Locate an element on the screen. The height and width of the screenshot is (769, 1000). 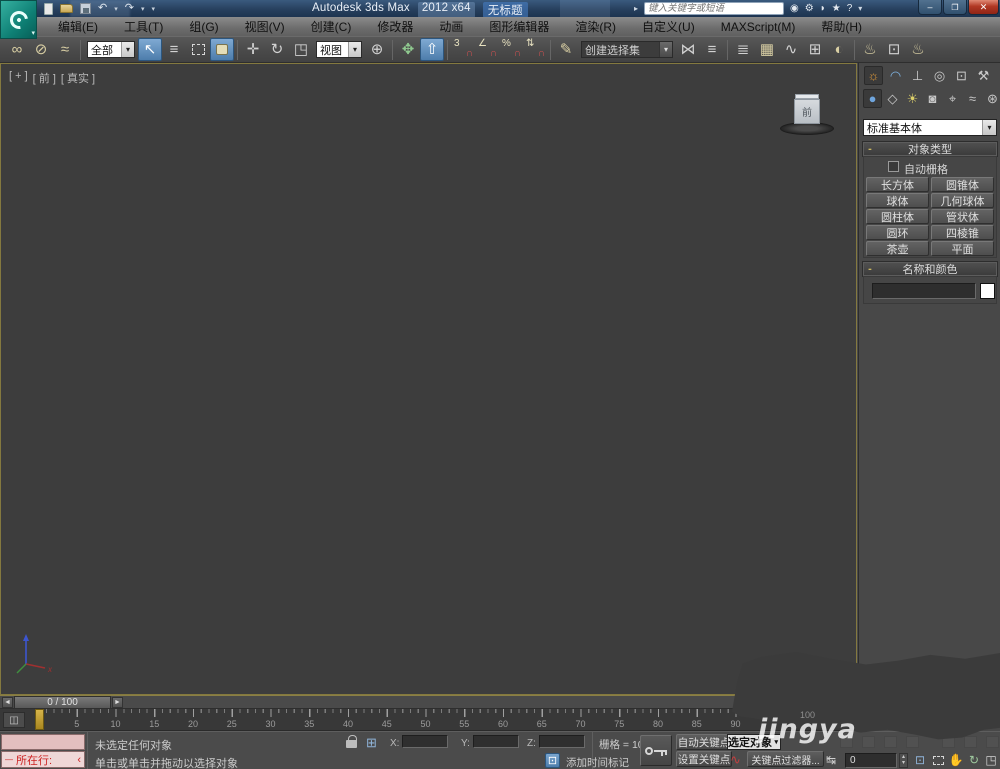
key-mode-toggle: ↹ is located at coordinates (831, 760).